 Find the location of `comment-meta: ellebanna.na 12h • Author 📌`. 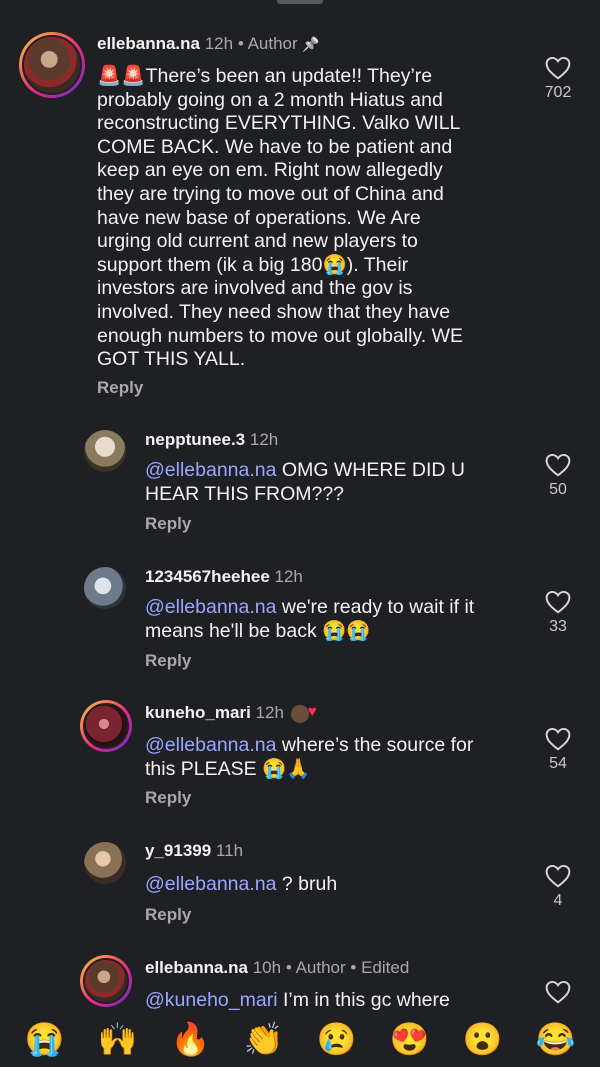

comment-meta: ellebanna.na 12h • Author 📌 is located at coordinates (208, 44).